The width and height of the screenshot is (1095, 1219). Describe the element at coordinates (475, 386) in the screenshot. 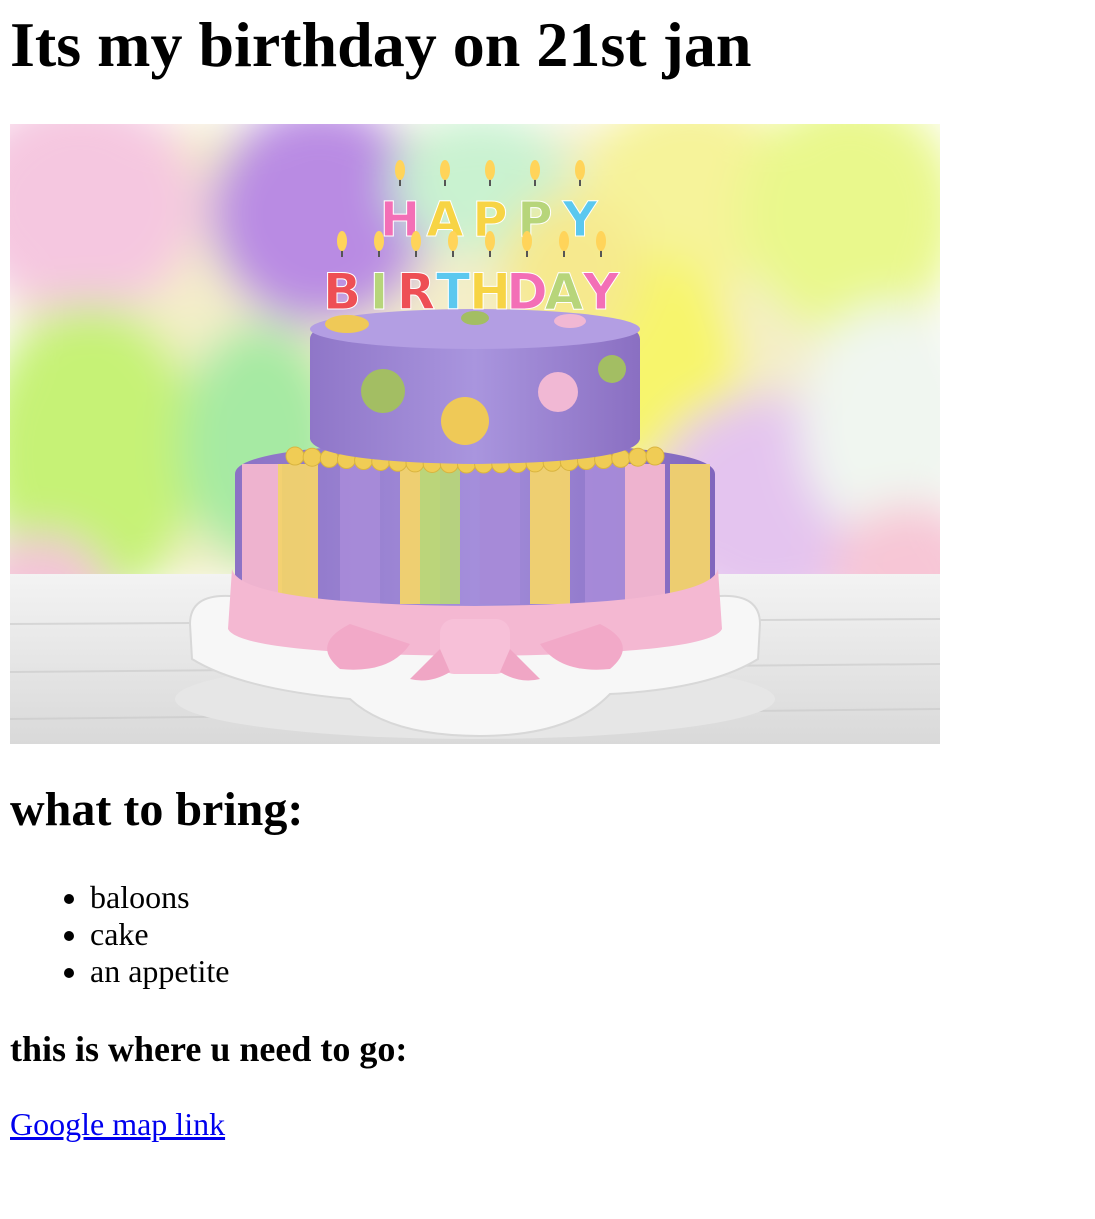

I see `top-tier` at that location.